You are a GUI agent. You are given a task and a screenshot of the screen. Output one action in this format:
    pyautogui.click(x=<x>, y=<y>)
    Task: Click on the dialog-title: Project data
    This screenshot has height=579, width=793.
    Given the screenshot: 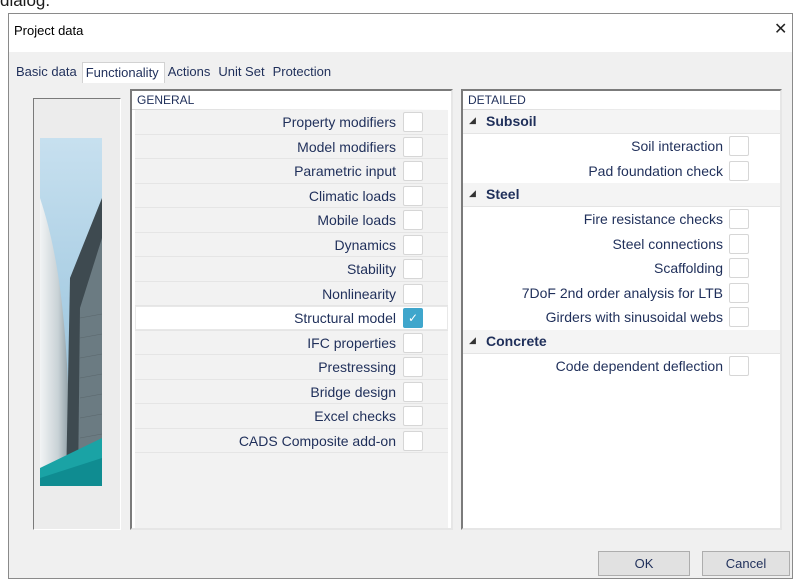 What is the action you would take?
    pyautogui.click(x=49, y=30)
    